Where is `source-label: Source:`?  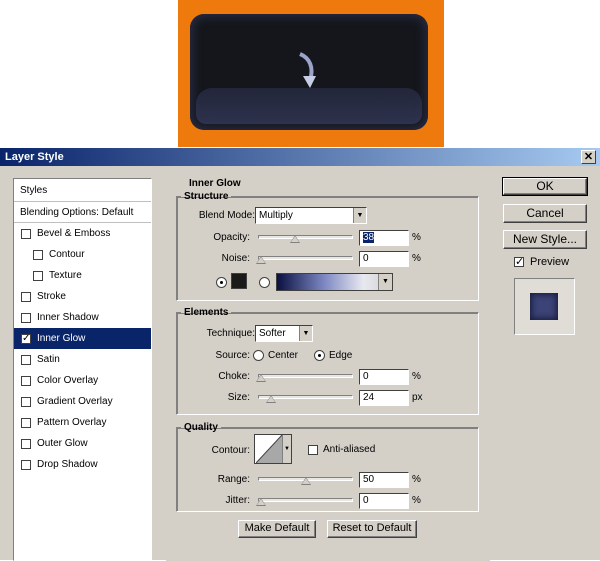
source-label: Source: is located at coordinates (232, 355).